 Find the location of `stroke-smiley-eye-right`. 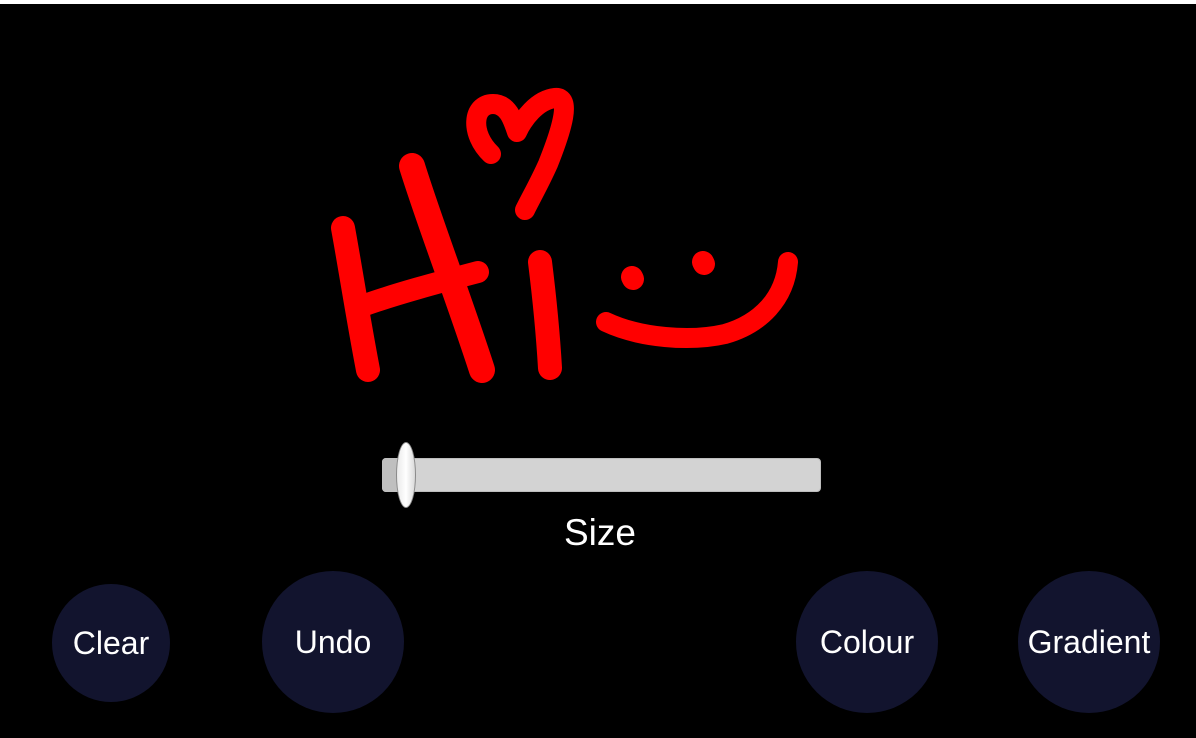

stroke-smiley-eye-right is located at coordinates (703, 263).